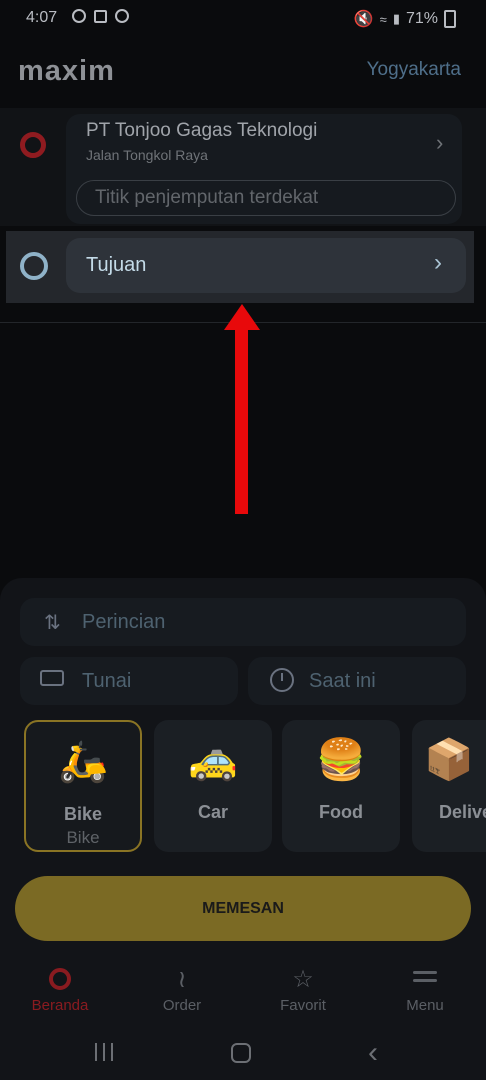  I want to click on status-icons-right: 🔇 ≈ ▮ 71%, so click(405, 19).